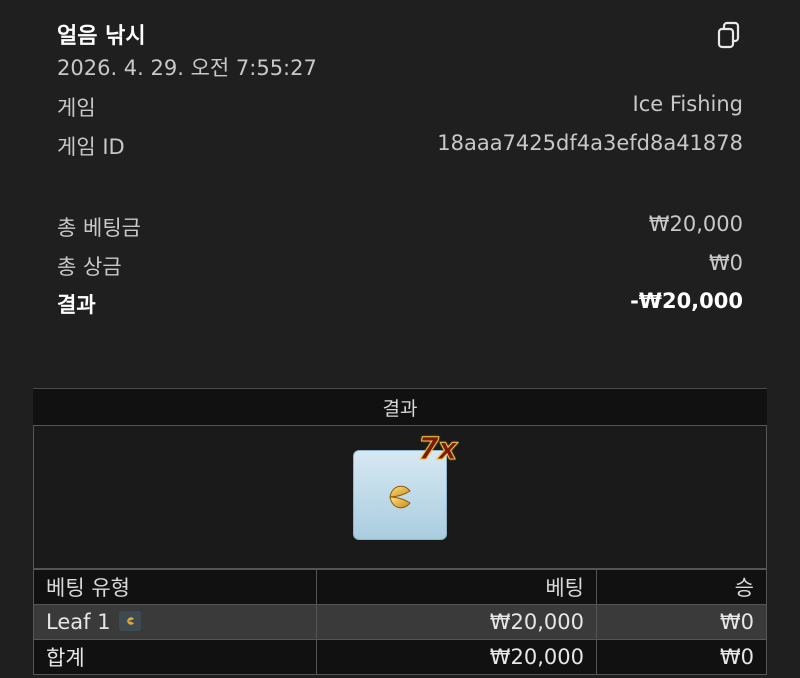 The height and width of the screenshot is (678, 800). What do you see at coordinates (76, 305) in the screenshot?
I see `result-label: 결과` at bounding box center [76, 305].